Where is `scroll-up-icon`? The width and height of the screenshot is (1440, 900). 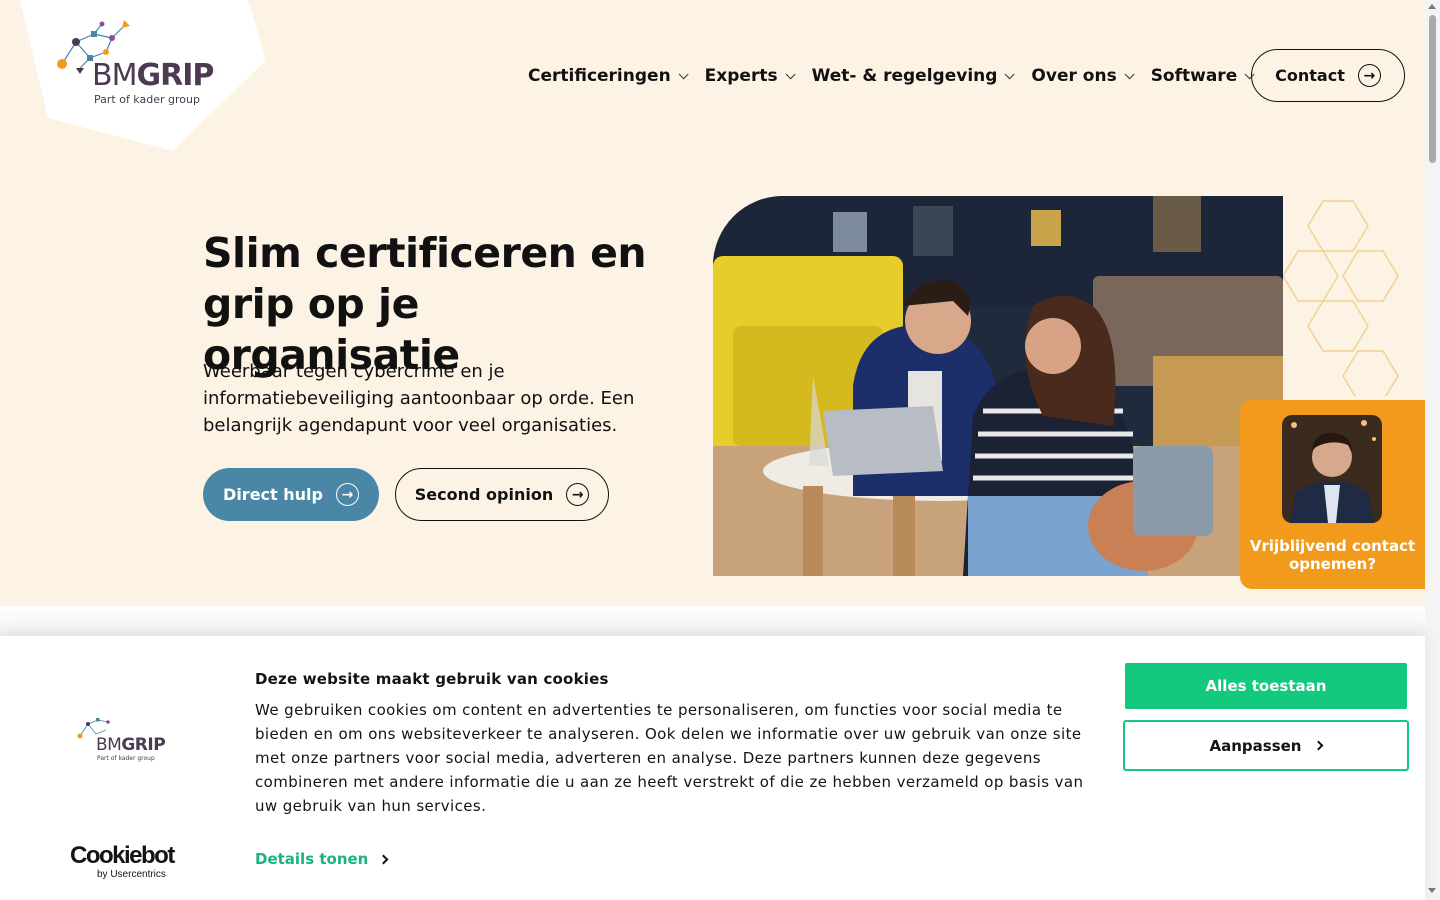 scroll-up-icon is located at coordinates (1432, 6).